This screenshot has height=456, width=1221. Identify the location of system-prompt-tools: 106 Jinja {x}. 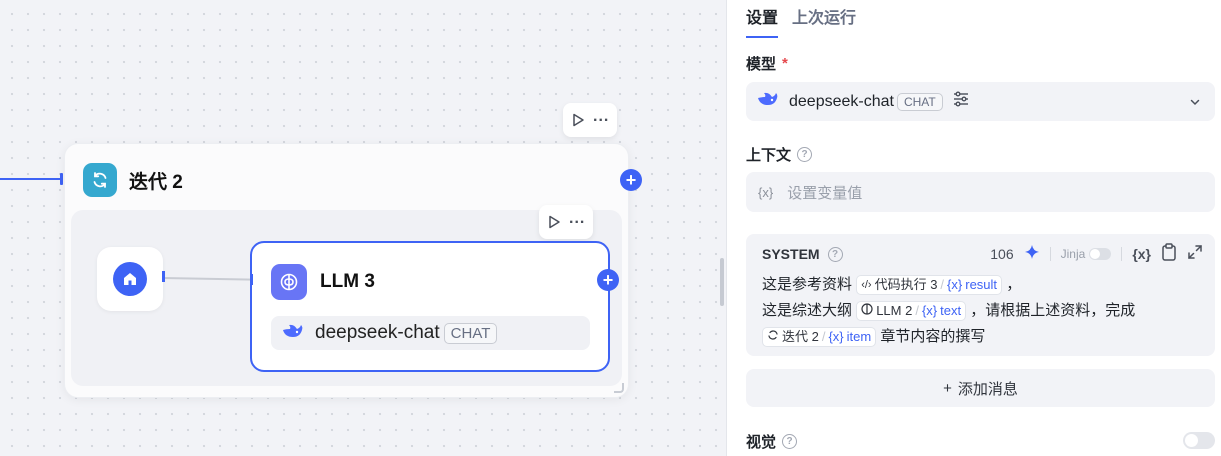
(1096, 253).